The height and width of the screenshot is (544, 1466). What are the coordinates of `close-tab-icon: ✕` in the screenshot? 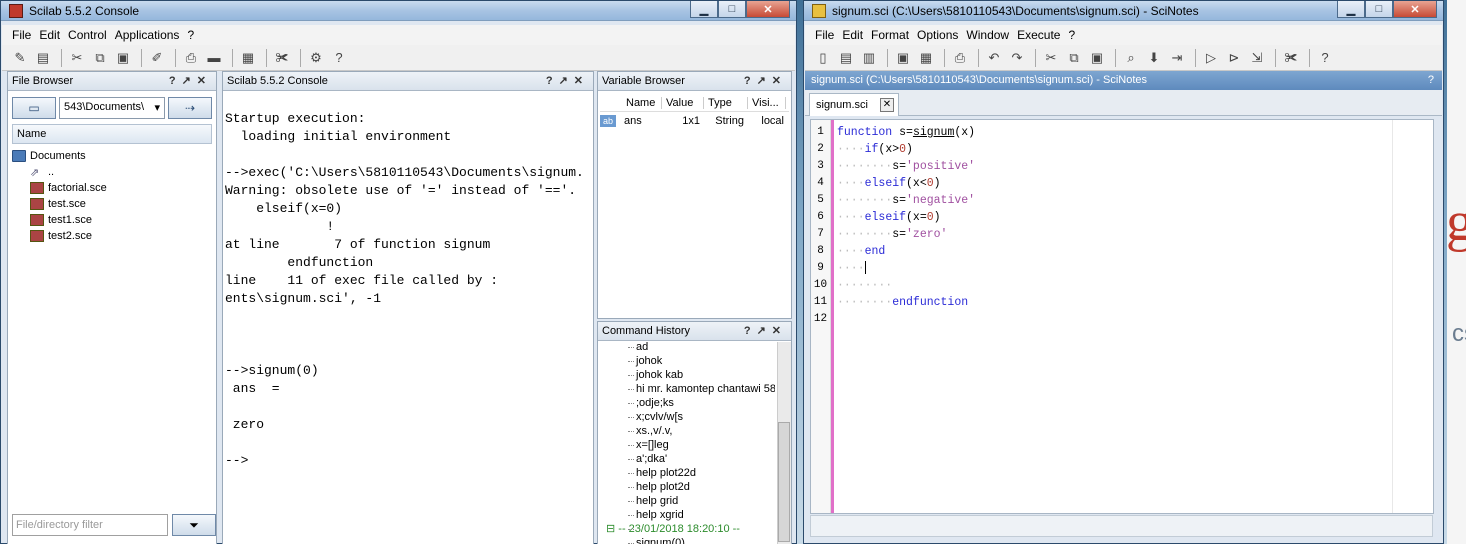 It's located at (887, 105).